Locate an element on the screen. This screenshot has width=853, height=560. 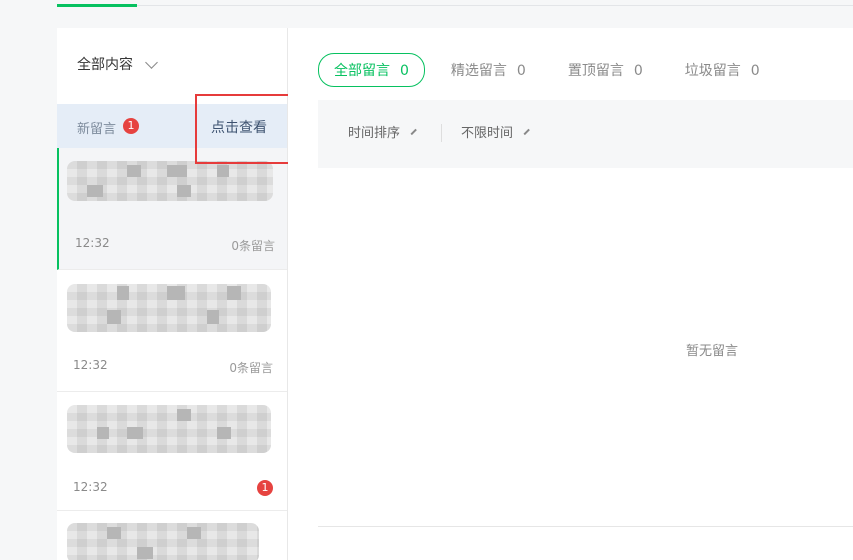
message-unread-badge: 1 is located at coordinates (265, 488).